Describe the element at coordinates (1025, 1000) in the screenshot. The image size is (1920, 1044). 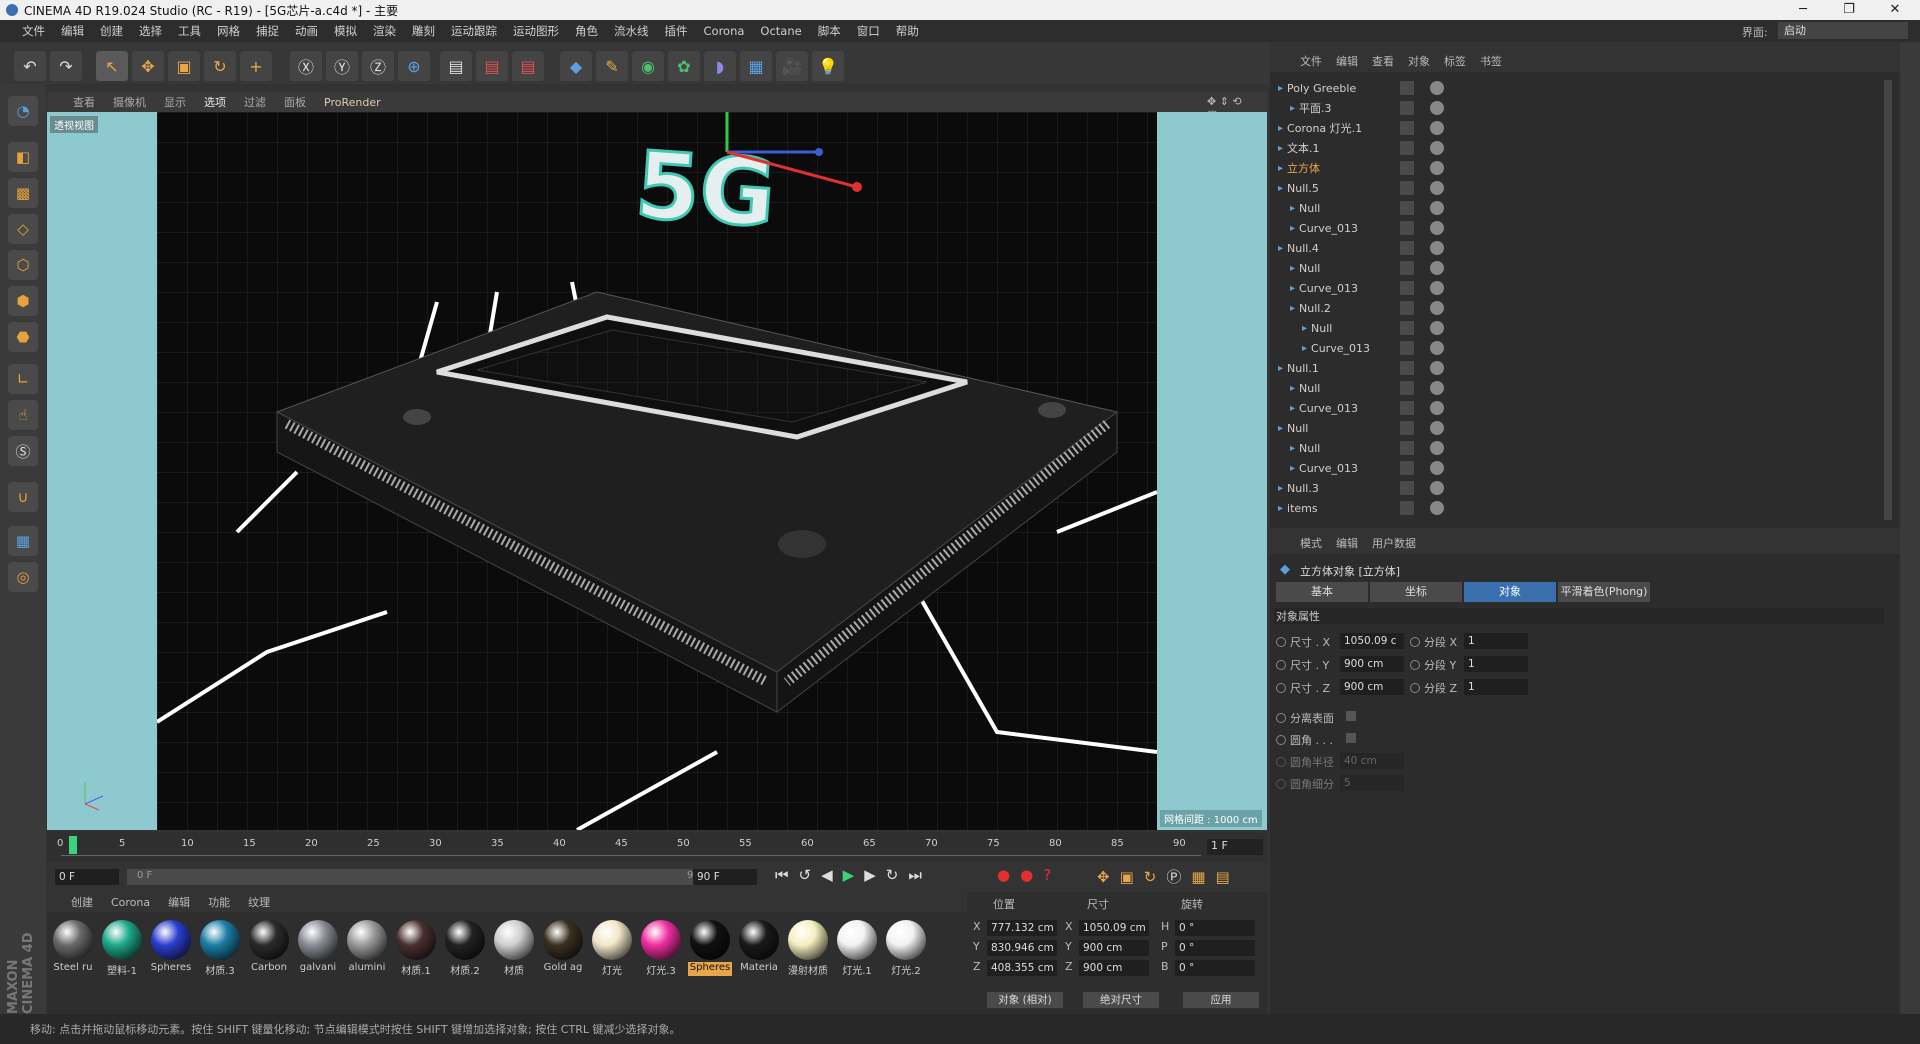
I see `coord-mode-select: 对象 (相对)` at that location.